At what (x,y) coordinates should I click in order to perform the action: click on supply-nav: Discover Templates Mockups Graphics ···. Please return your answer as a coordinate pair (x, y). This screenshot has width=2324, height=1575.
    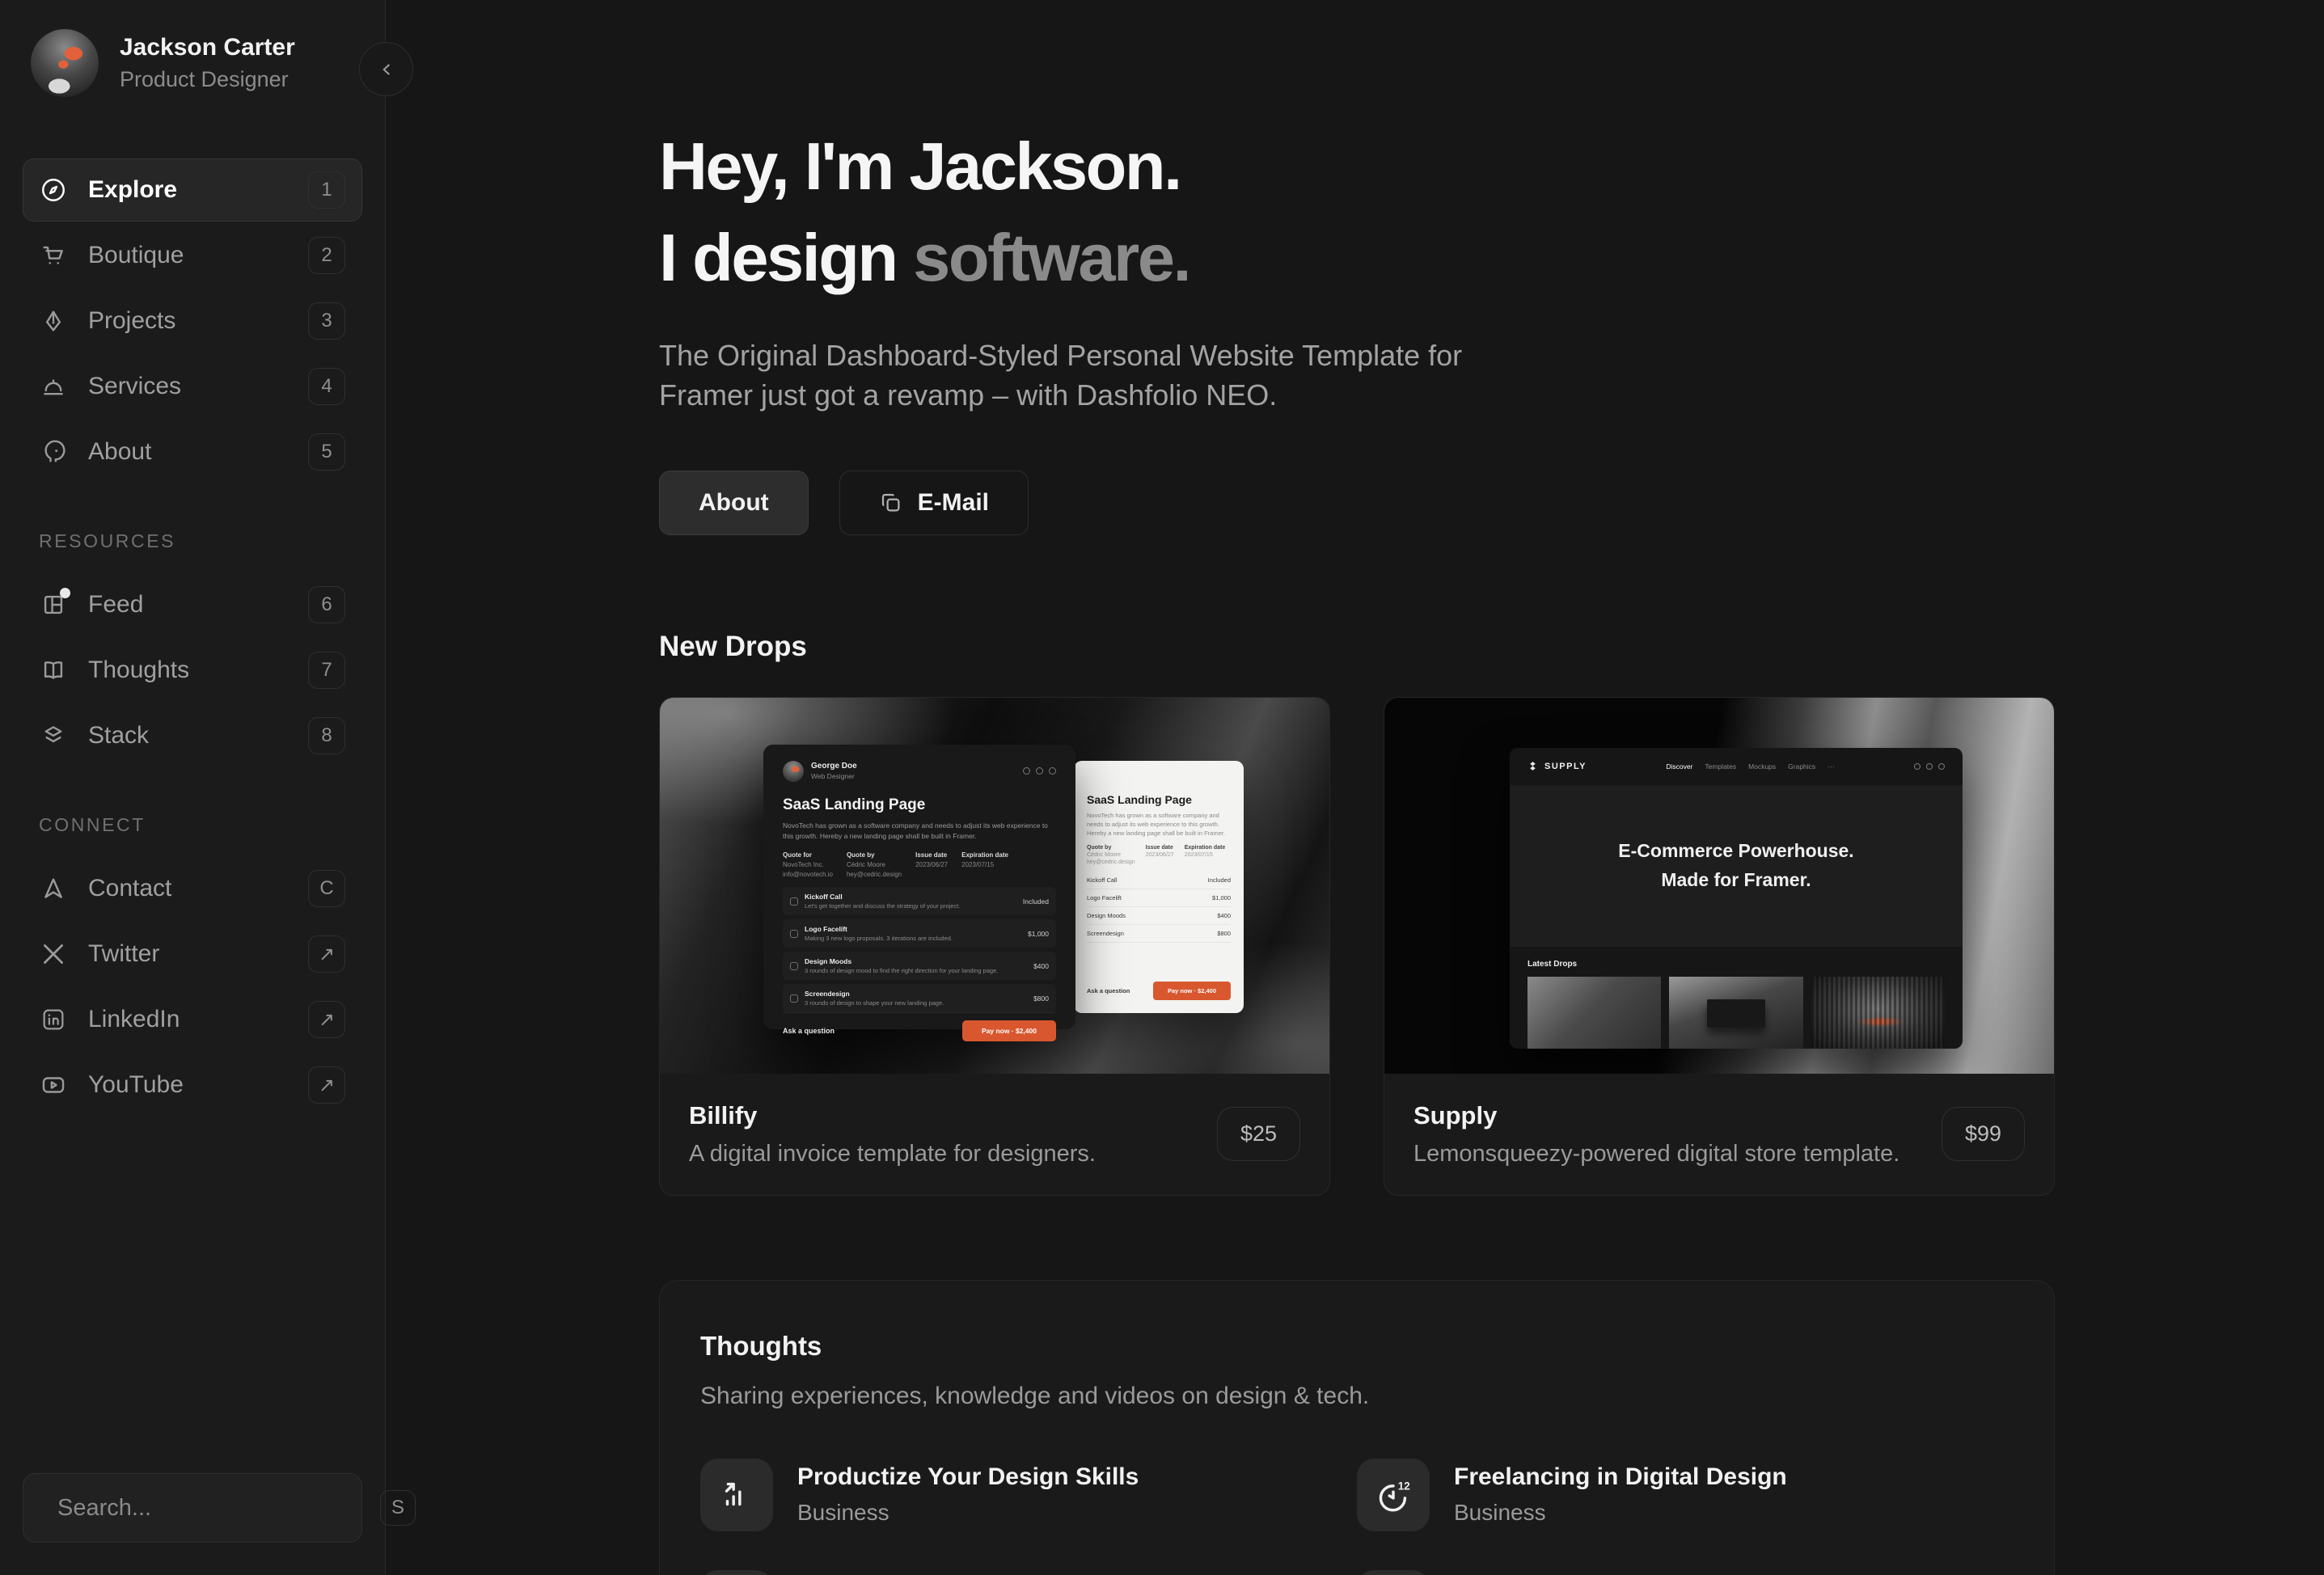
    Looking at the image, I should click on (1750, 766).